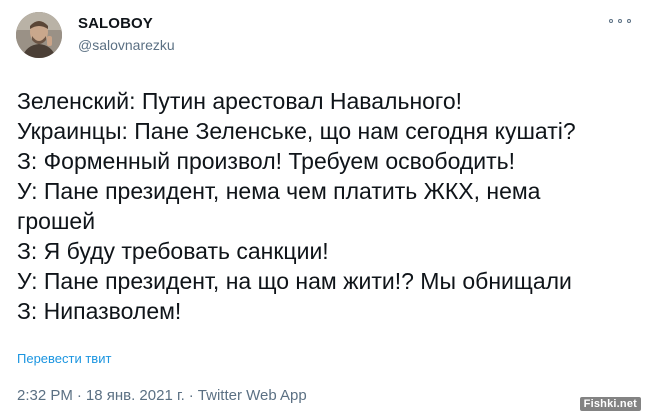 The width and height of the screenshot is (645, 415). What do you see at coordinates (56, 221) in the screenshot?
I see `tweet-line: грошей` at bounding box center [56, 221].